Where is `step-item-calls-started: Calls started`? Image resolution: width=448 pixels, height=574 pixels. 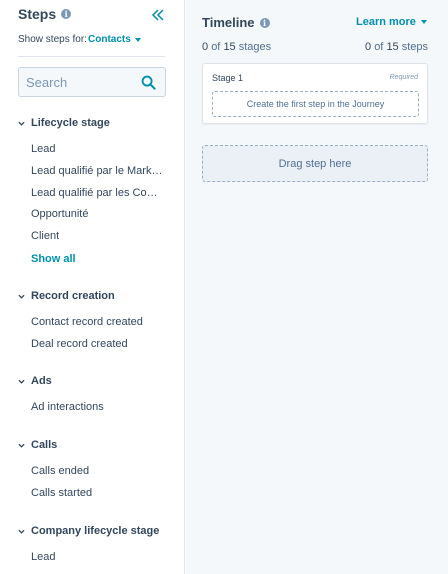
step-item-calls-started: Calls started is located at coordinates (61, 493).